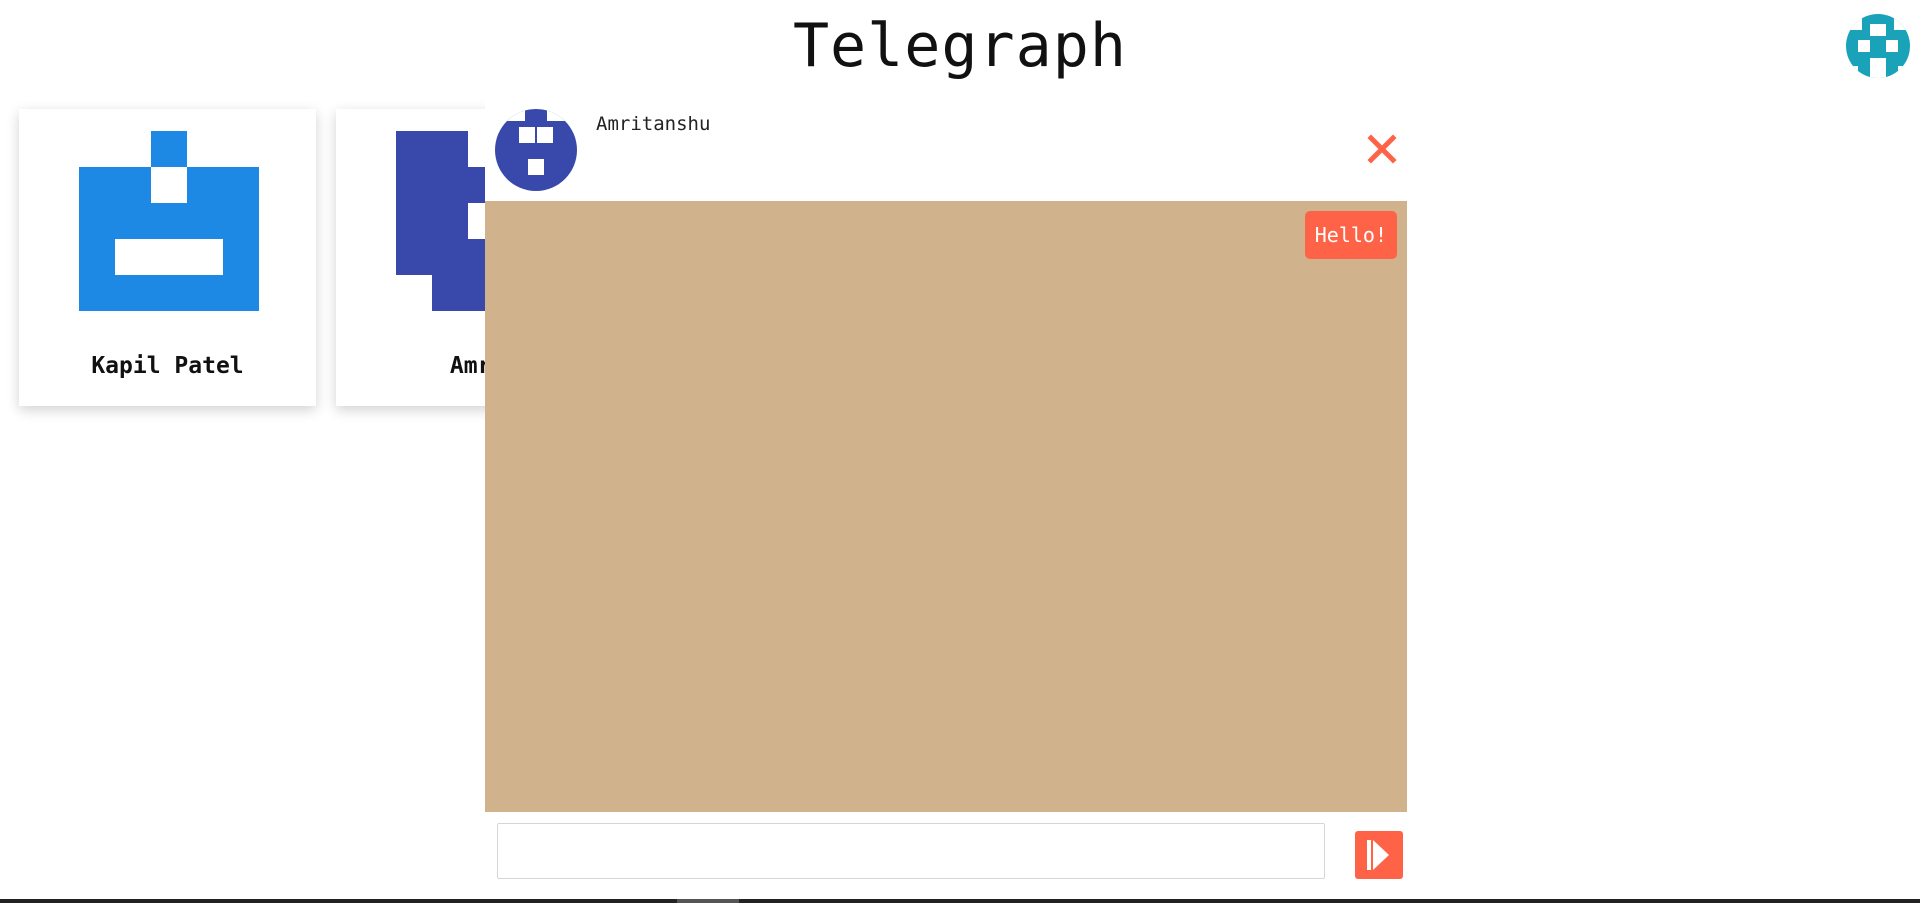 The width and height of the screenshot is (1920, 903). What do you see at coordinates (946, 151) in the screenshot?
I see `chat-header: Amritanshu` at bounding box center [946, 151].